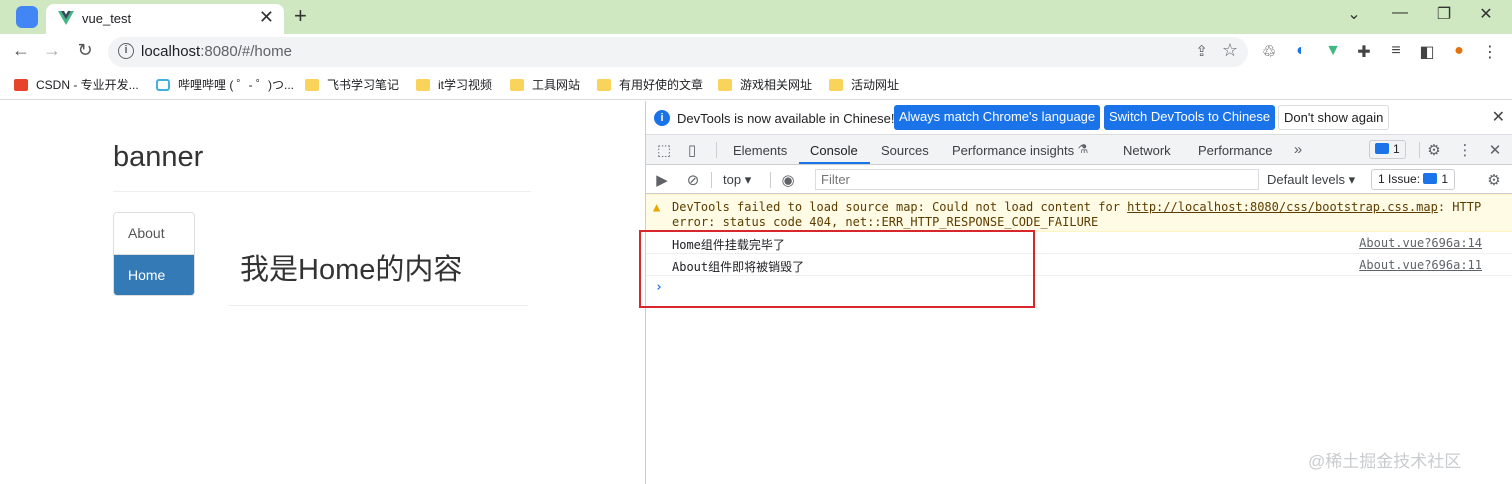  Describe the element at coordinates (1420, 243) in the screenshot. I see `log-source-link: About.vue?696a:14` at that location.